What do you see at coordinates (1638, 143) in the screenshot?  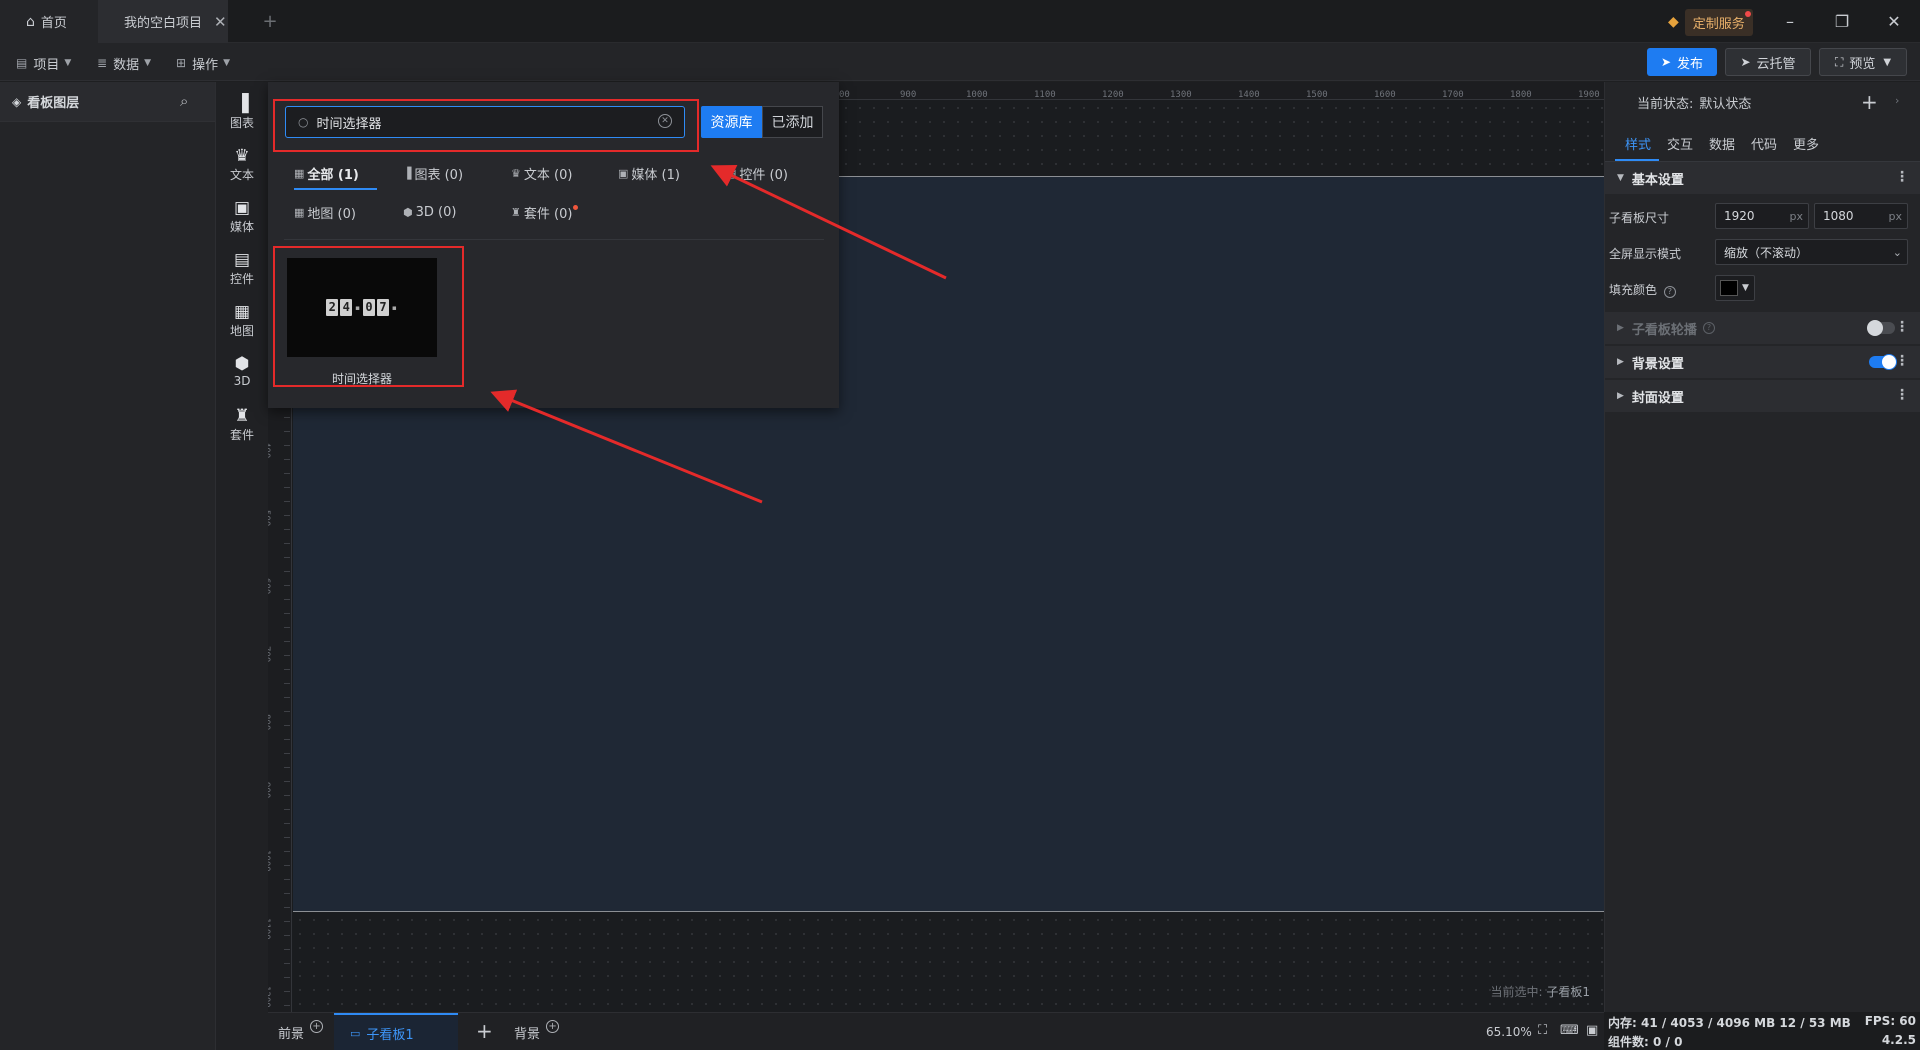 I see `tab-style: 样式` at bounding box center [1638, 143].